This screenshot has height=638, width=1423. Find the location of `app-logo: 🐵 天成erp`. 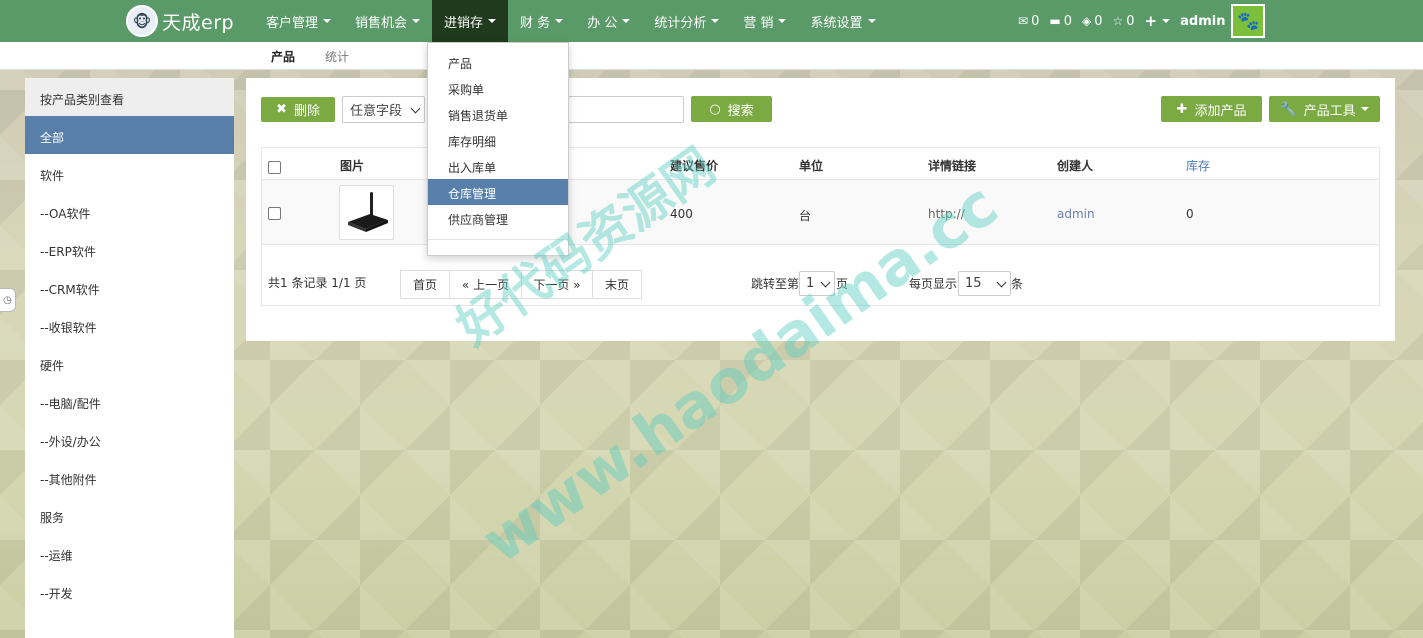

app-logo: 🐵 天成erp is located at coordinates (180, 21).